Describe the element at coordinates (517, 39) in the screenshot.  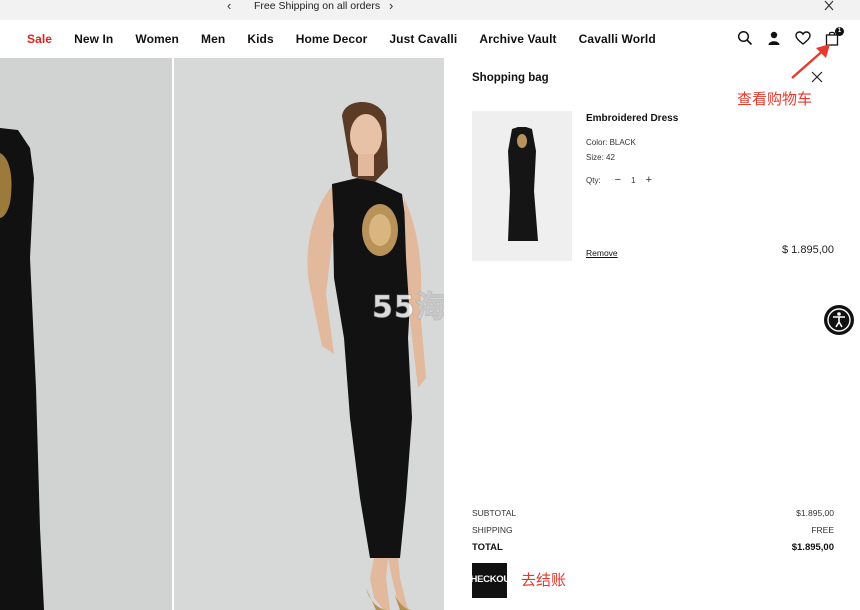
I see `nav-item-archive-vault: Archive Vault` at that location.